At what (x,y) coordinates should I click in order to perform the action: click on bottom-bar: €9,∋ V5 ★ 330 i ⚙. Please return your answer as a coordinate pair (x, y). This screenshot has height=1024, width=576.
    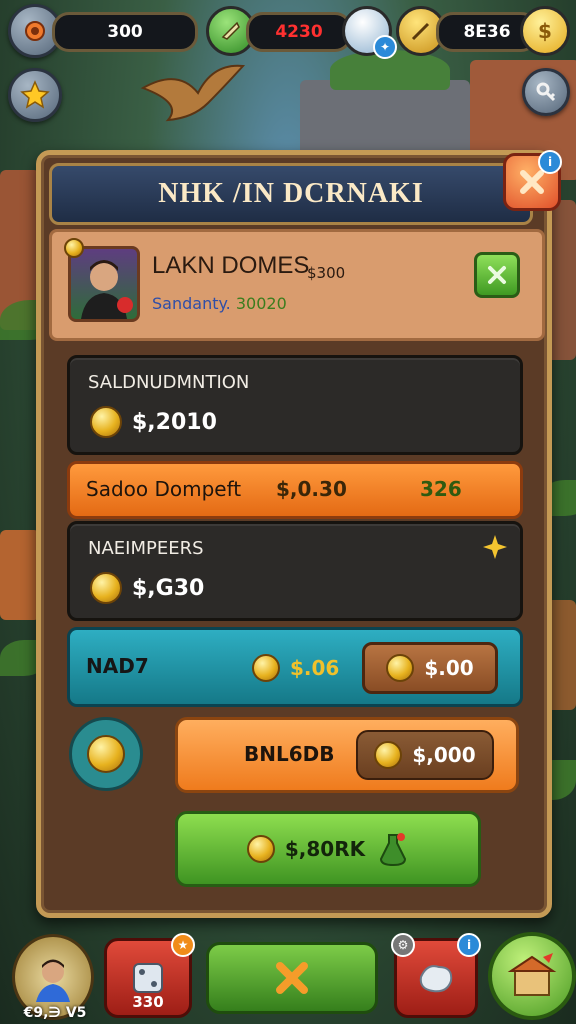
    Looking at the image, I should click on (288, 974).